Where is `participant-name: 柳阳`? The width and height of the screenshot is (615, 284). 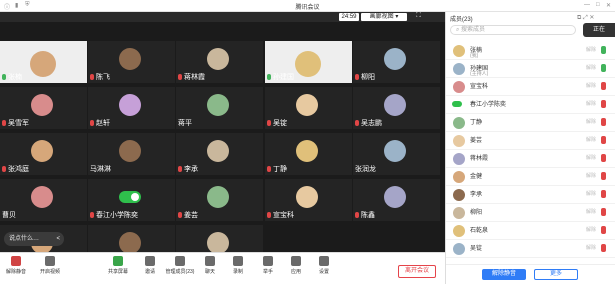 participant-name: 柳阳 is located at coordinates (365, 77).